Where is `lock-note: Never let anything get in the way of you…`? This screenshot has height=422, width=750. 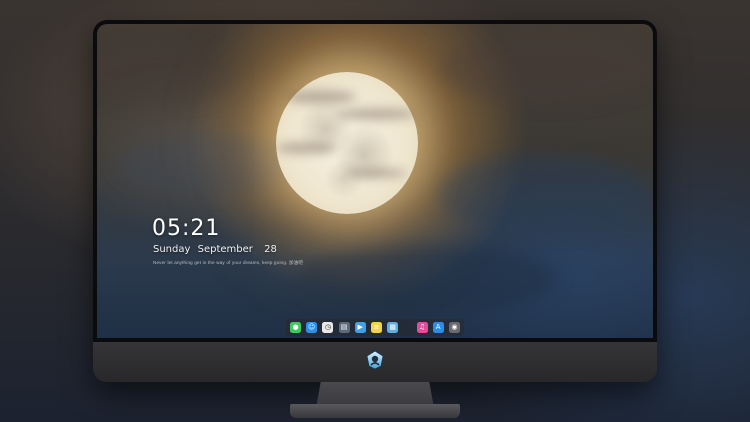 lock-note: Never let anything get in the way of you… is located at coordinates (228, 262).